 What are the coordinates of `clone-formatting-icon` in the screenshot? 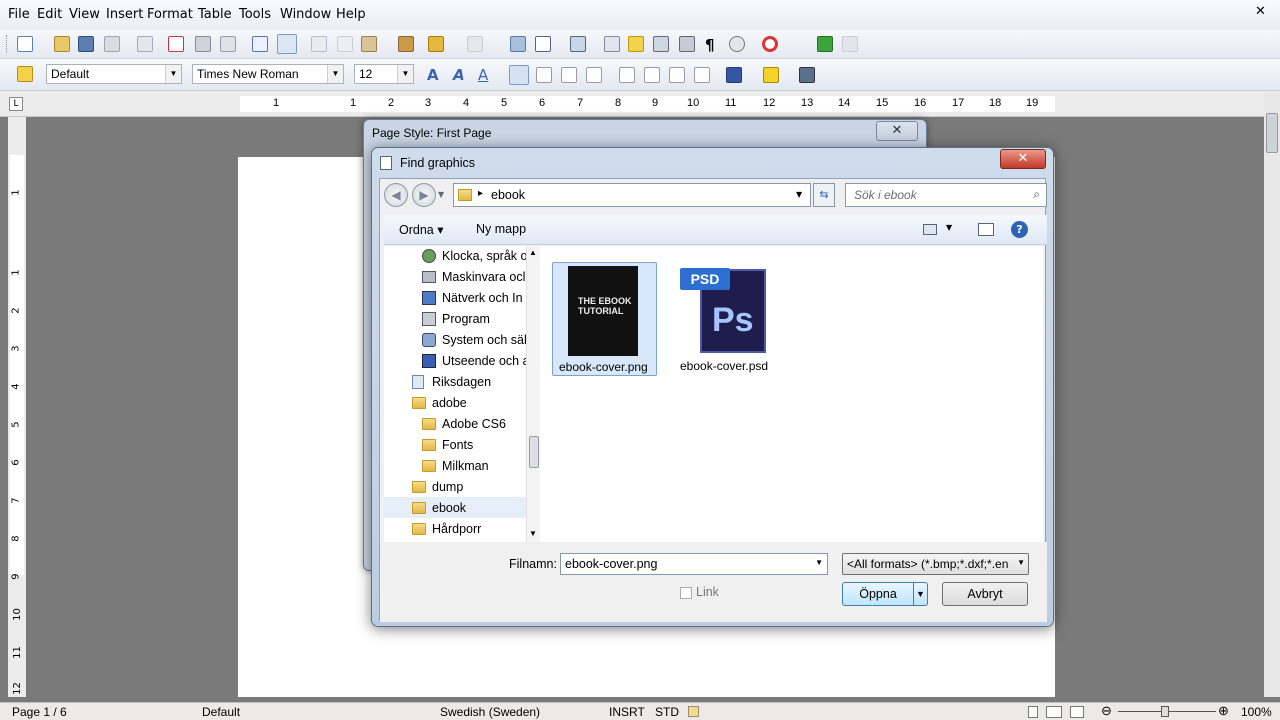 It's located at (406, 44).